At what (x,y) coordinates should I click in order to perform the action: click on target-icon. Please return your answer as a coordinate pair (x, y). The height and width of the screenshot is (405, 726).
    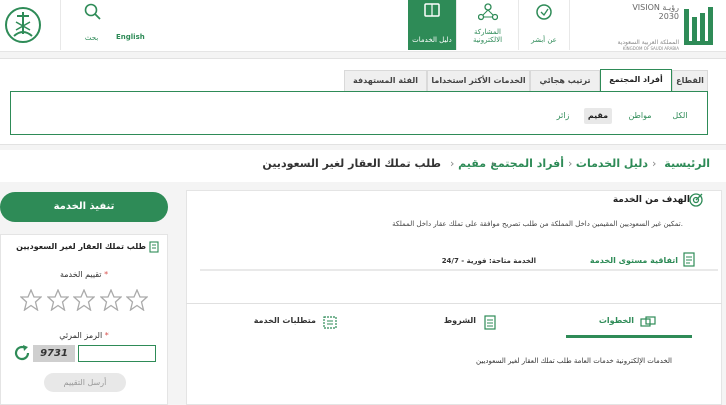
    Looking at the image, I should click on (696, 200).